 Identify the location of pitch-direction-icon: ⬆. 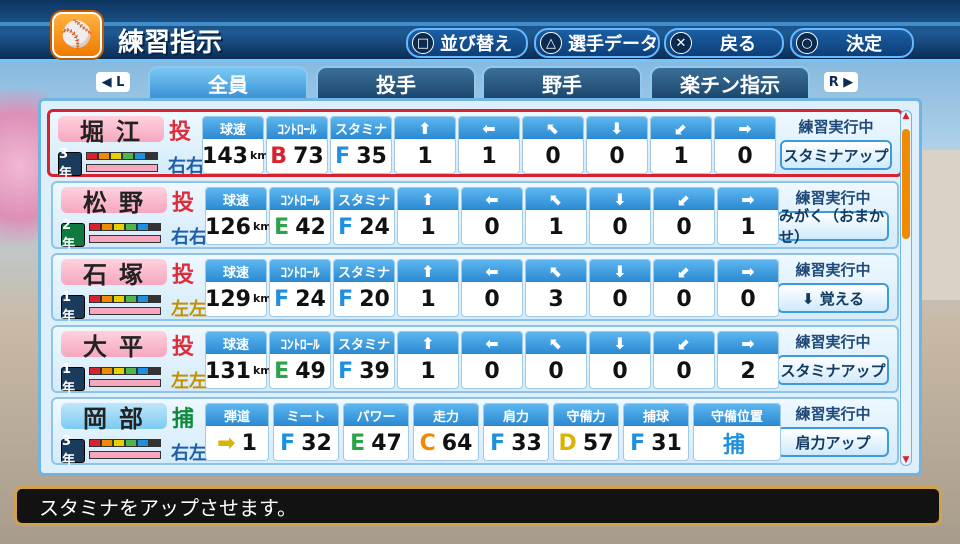
(428, 199).